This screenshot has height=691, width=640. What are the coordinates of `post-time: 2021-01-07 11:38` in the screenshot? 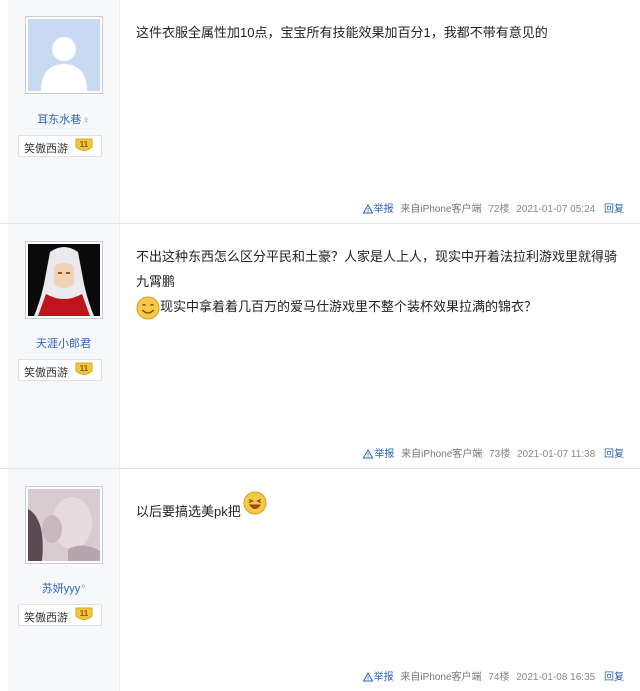 It's located at (556, 454).